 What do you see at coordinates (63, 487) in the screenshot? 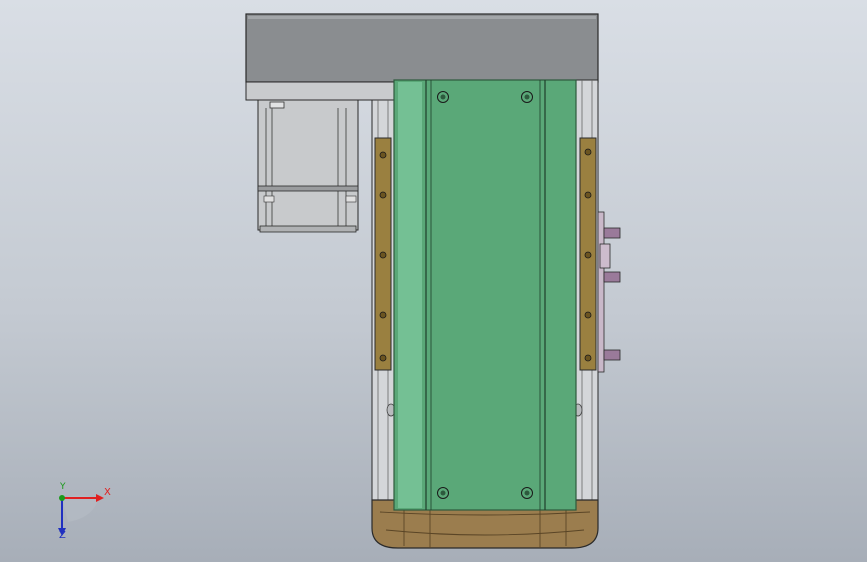
I see `y-axis-label: Y` at bounding box center [63, 487].